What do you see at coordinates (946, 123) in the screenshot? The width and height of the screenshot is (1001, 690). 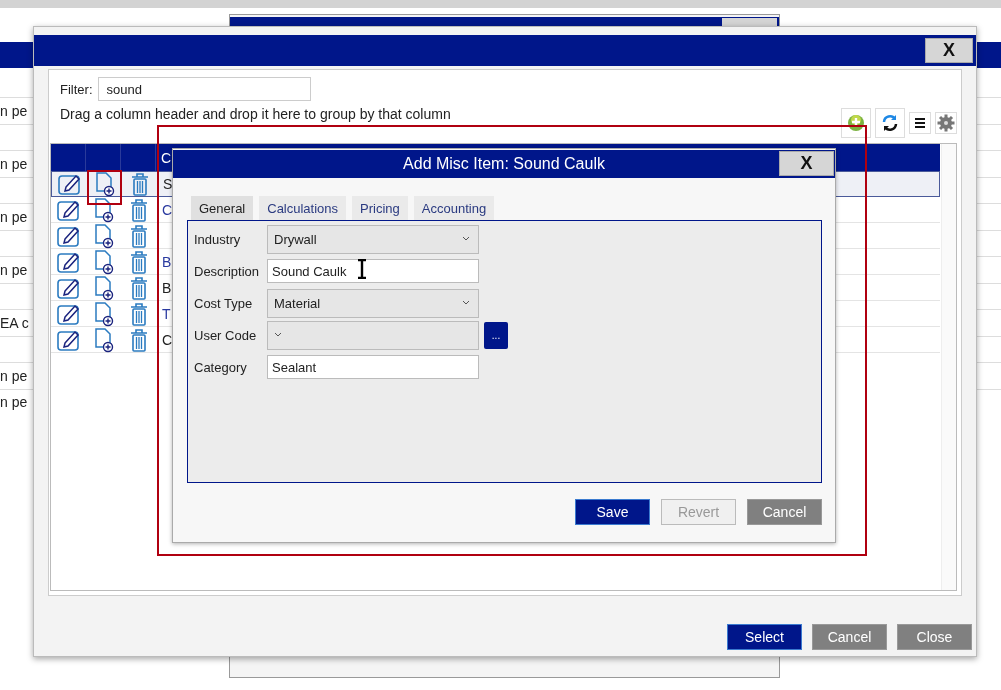 I see `settings-icon` at bounding box center [946, 123].